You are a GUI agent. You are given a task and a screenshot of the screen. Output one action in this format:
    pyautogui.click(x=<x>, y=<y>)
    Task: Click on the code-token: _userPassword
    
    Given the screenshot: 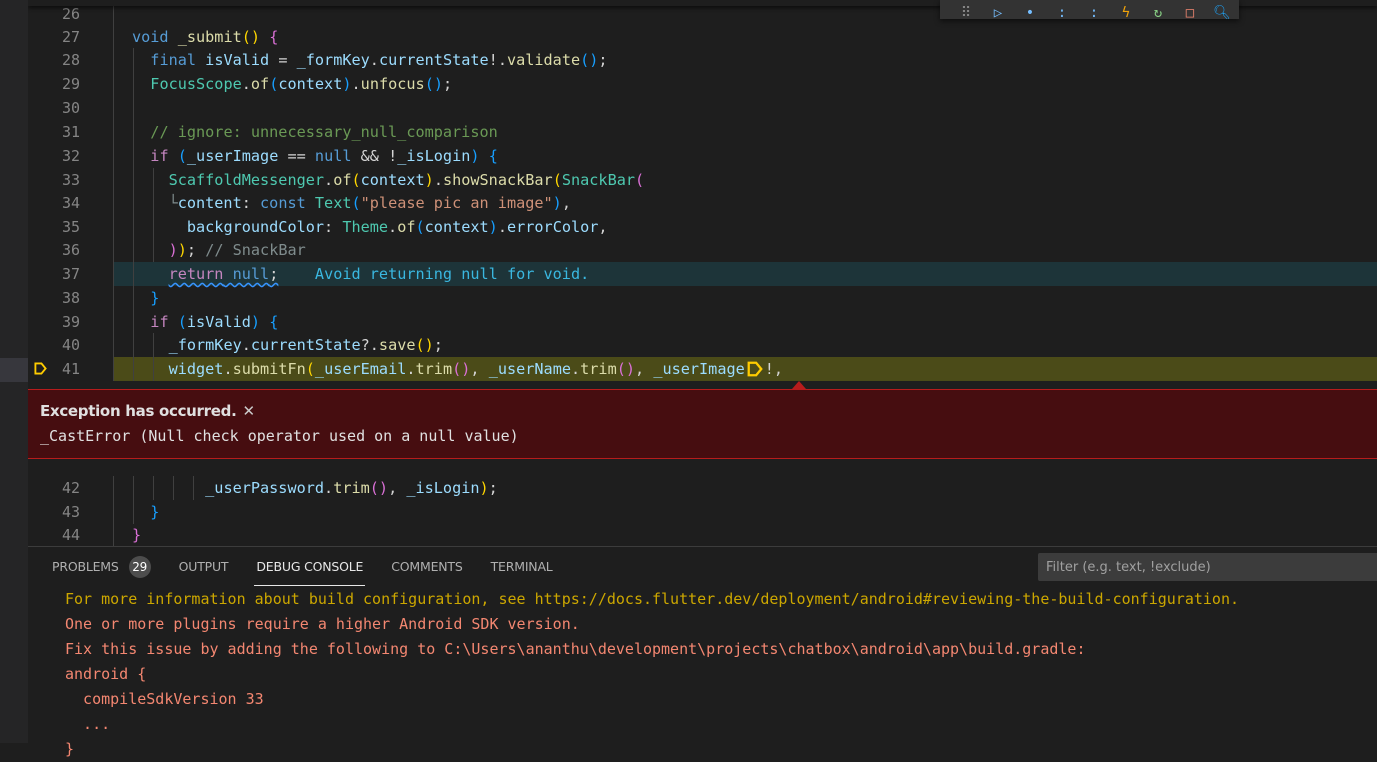 What is the action you would take?
    pyautogui.click(x=265, y=488)
    